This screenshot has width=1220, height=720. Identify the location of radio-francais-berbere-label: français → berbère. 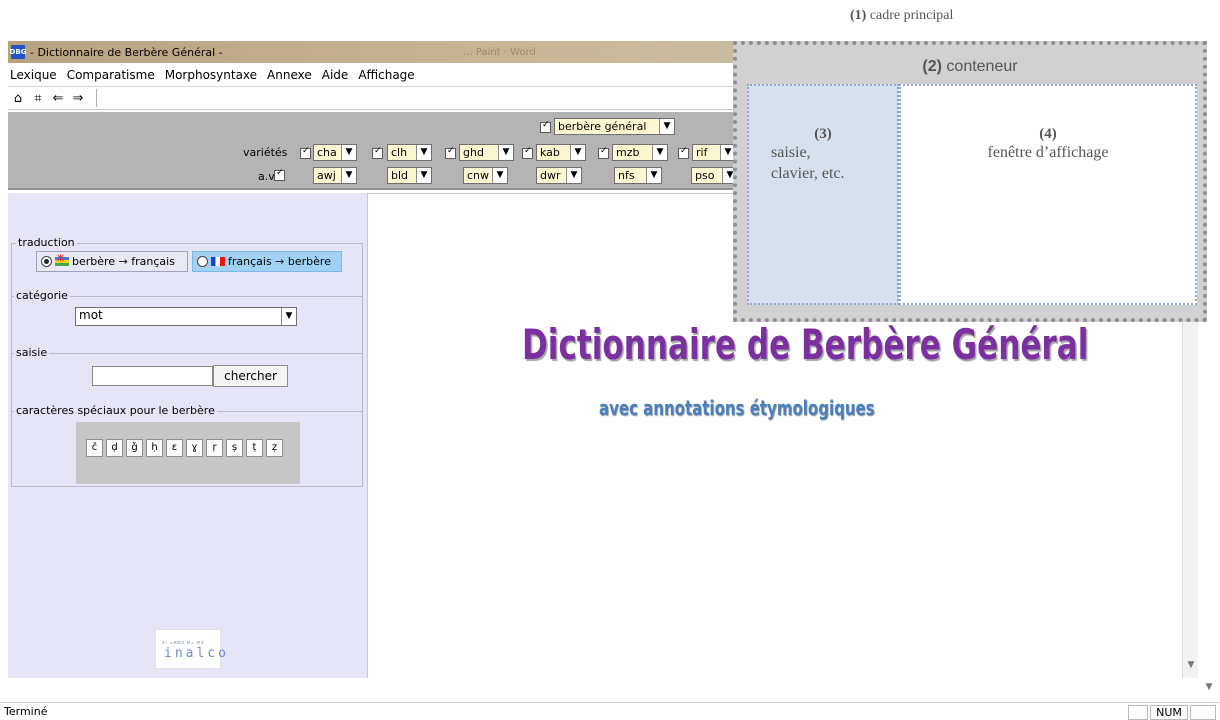
(279, 261).